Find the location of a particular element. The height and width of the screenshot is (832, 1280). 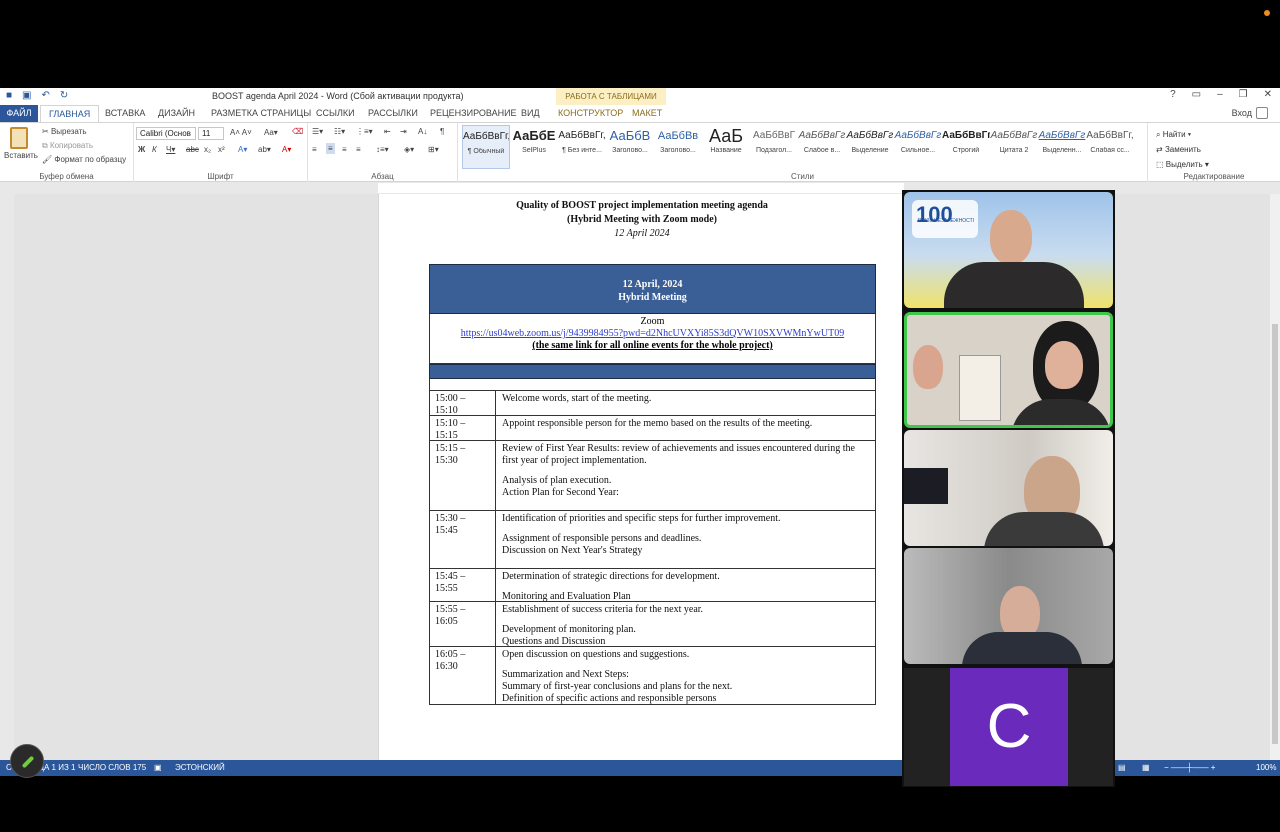

cut-button: ✂ Вырезать is located at coordinates (64, 131).